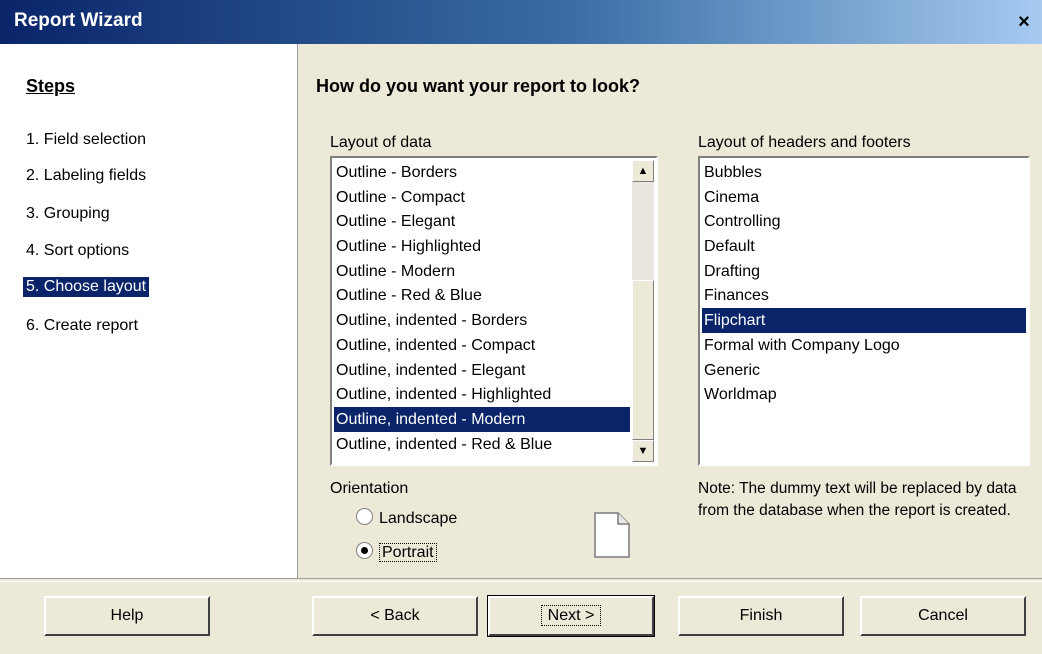  What do you see at coordinates (864, 295) in the screenshot?
I see `list-item: Finances` at bounding box center [864, 295].